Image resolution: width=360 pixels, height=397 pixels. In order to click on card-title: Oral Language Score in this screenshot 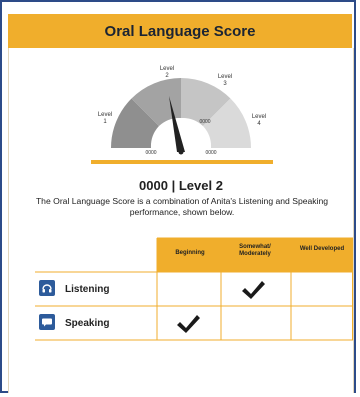, I will do `click(180, 31)`.